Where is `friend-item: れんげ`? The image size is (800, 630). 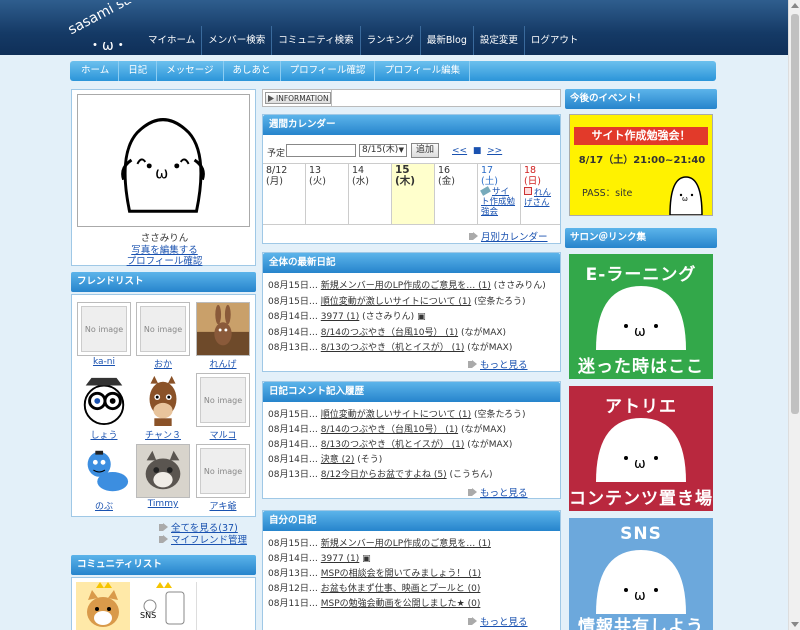 friend-item: れんげ is located at coordinates (223, 336).